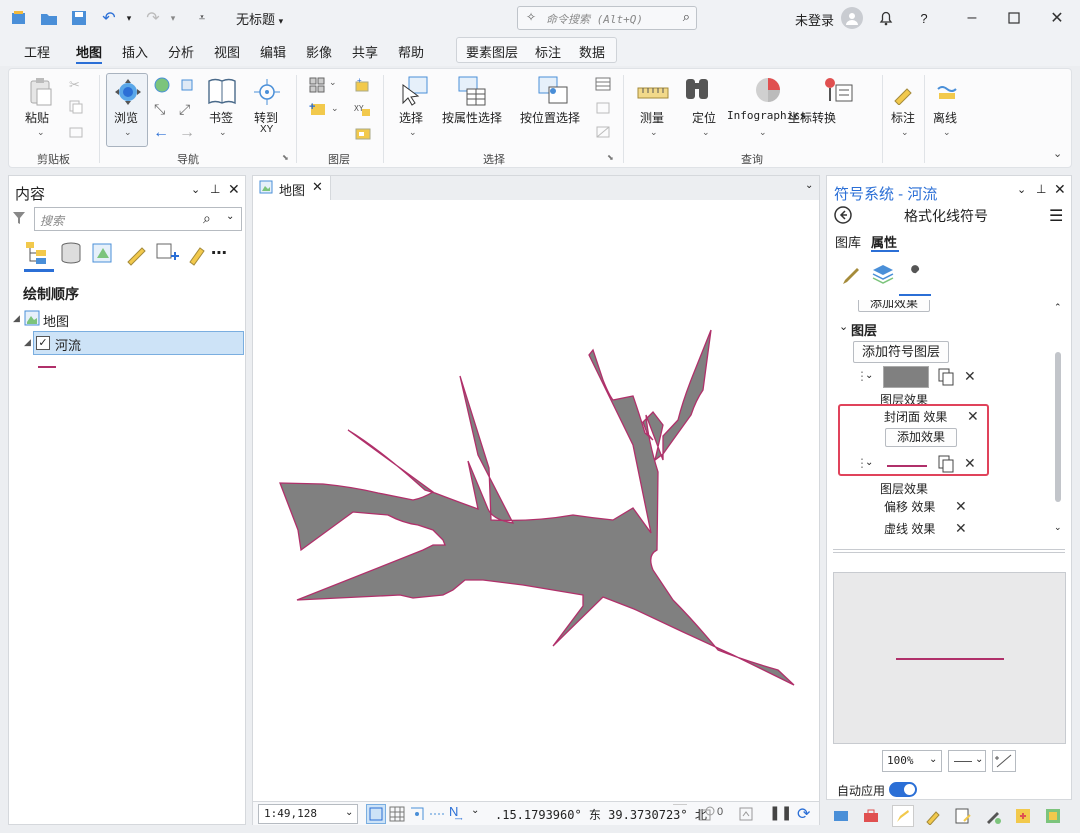 This screenshot has height=833, width=1080. Describe the element at coordinates (43, 343) in the screenshot. I see `layer-visibility-checkbox: ✓` at that location.